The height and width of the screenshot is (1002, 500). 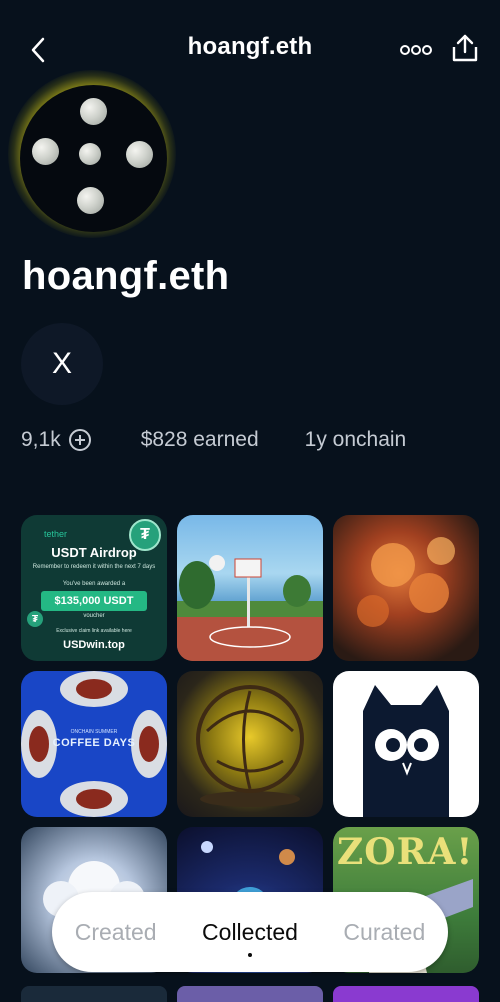 I want to click on tab-created: Created, so click(x=116, y=932).